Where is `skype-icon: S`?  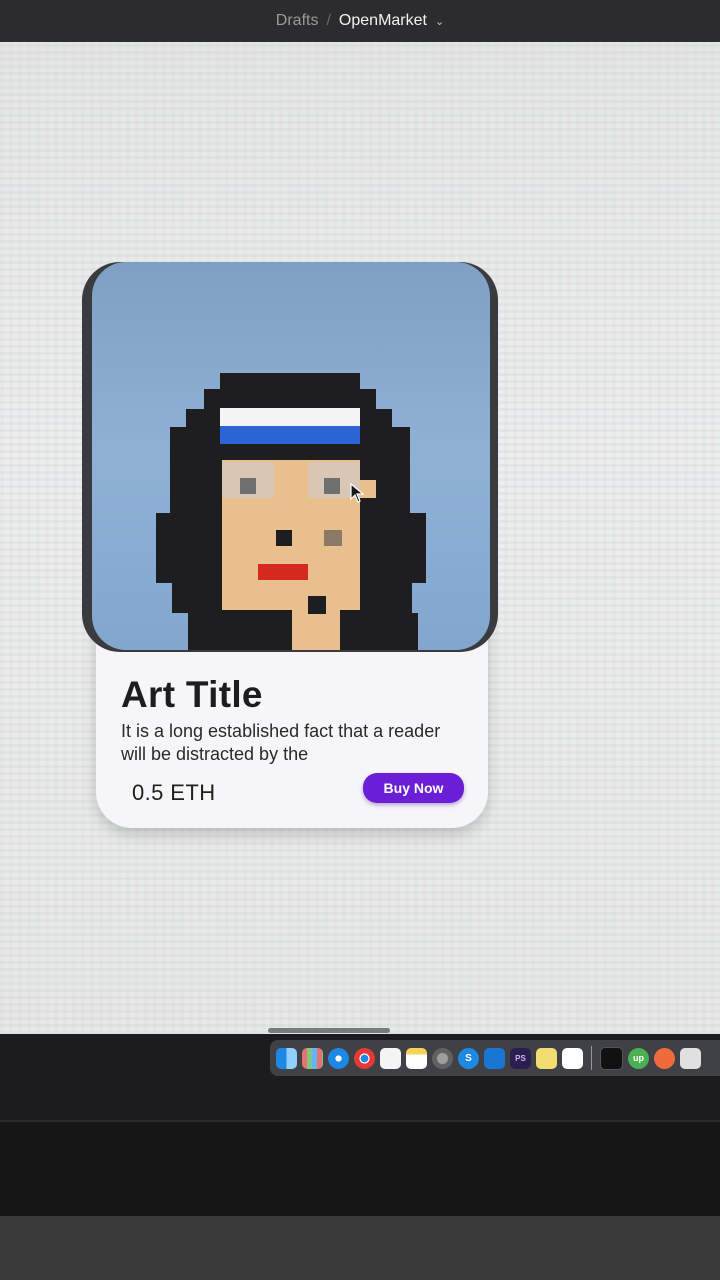 skype-icon: S is located at coordinates (468, 1058).